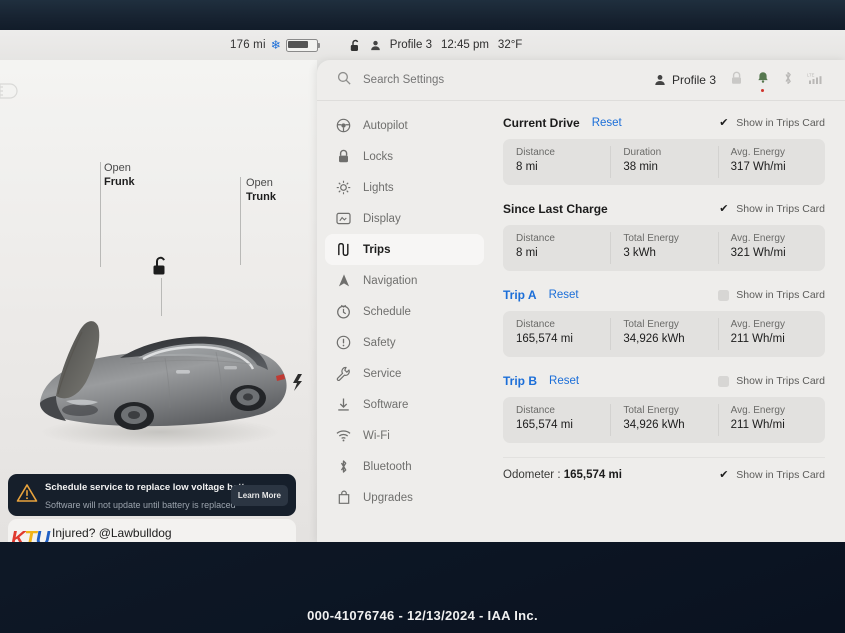  What do you see at coordinates (387, 311) in the screenshot?
I see `sidebar-item-label: Schedule` at bounding box center [387, 311].